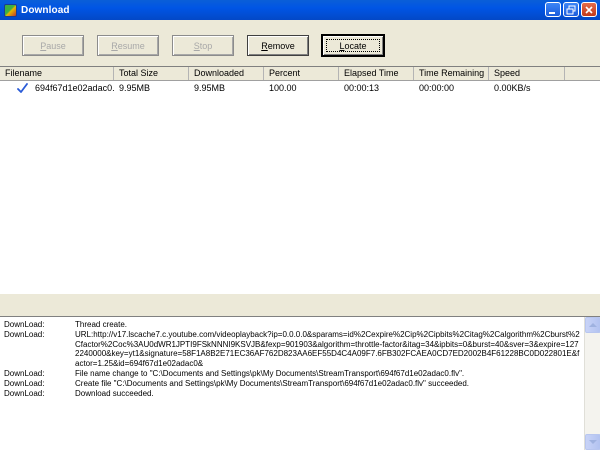 The width and height of the screenshot is (600, 450). What do you see at coordinates (57, 73) in the screenshot?
I see `column-header-filename: Filename` at bounding box center [57, 73].